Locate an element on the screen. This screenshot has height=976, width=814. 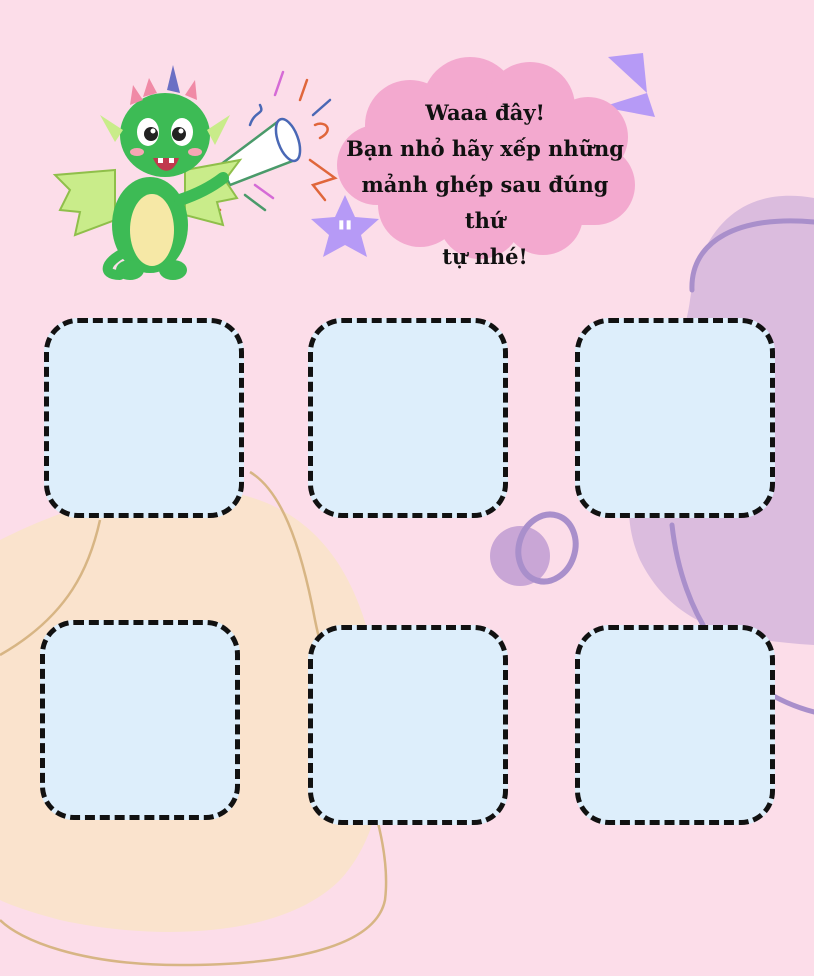
instruction-line-1: Waaa đây! is located at coordinates (485, 112).